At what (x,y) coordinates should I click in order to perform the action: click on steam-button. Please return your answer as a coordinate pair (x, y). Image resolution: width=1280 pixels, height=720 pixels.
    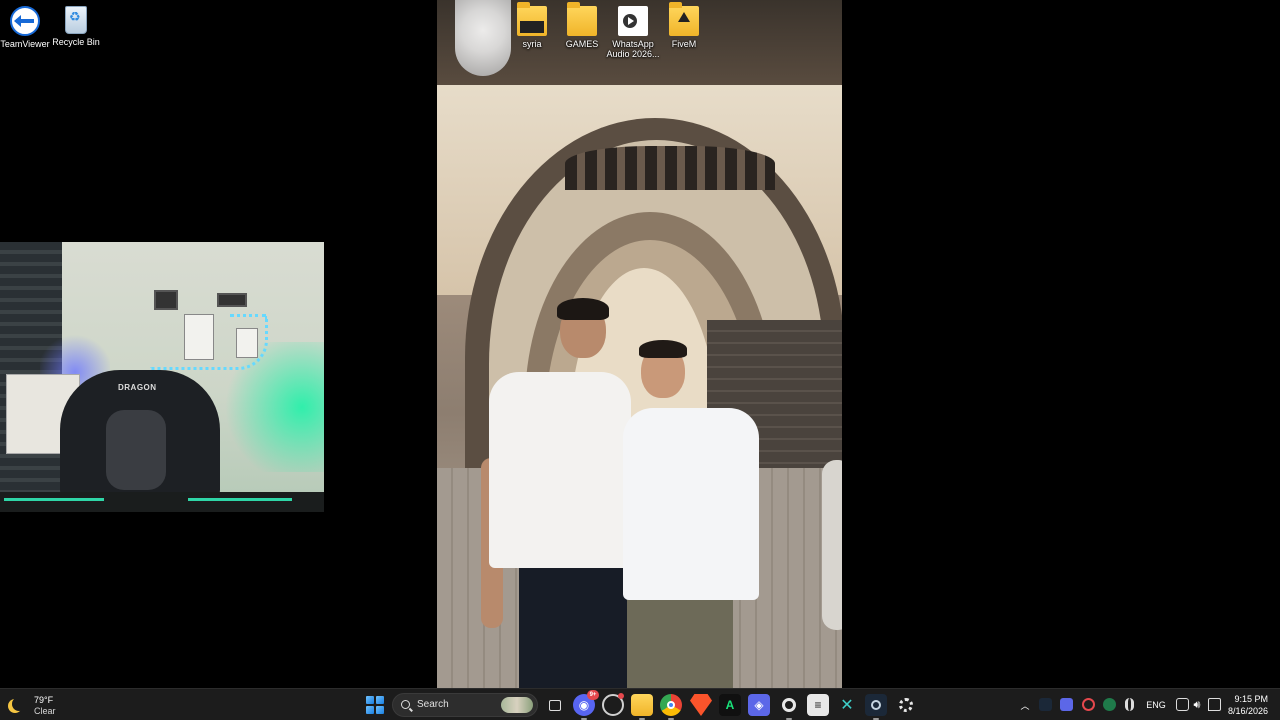
    Looking at the image, I should click on (876, 707).